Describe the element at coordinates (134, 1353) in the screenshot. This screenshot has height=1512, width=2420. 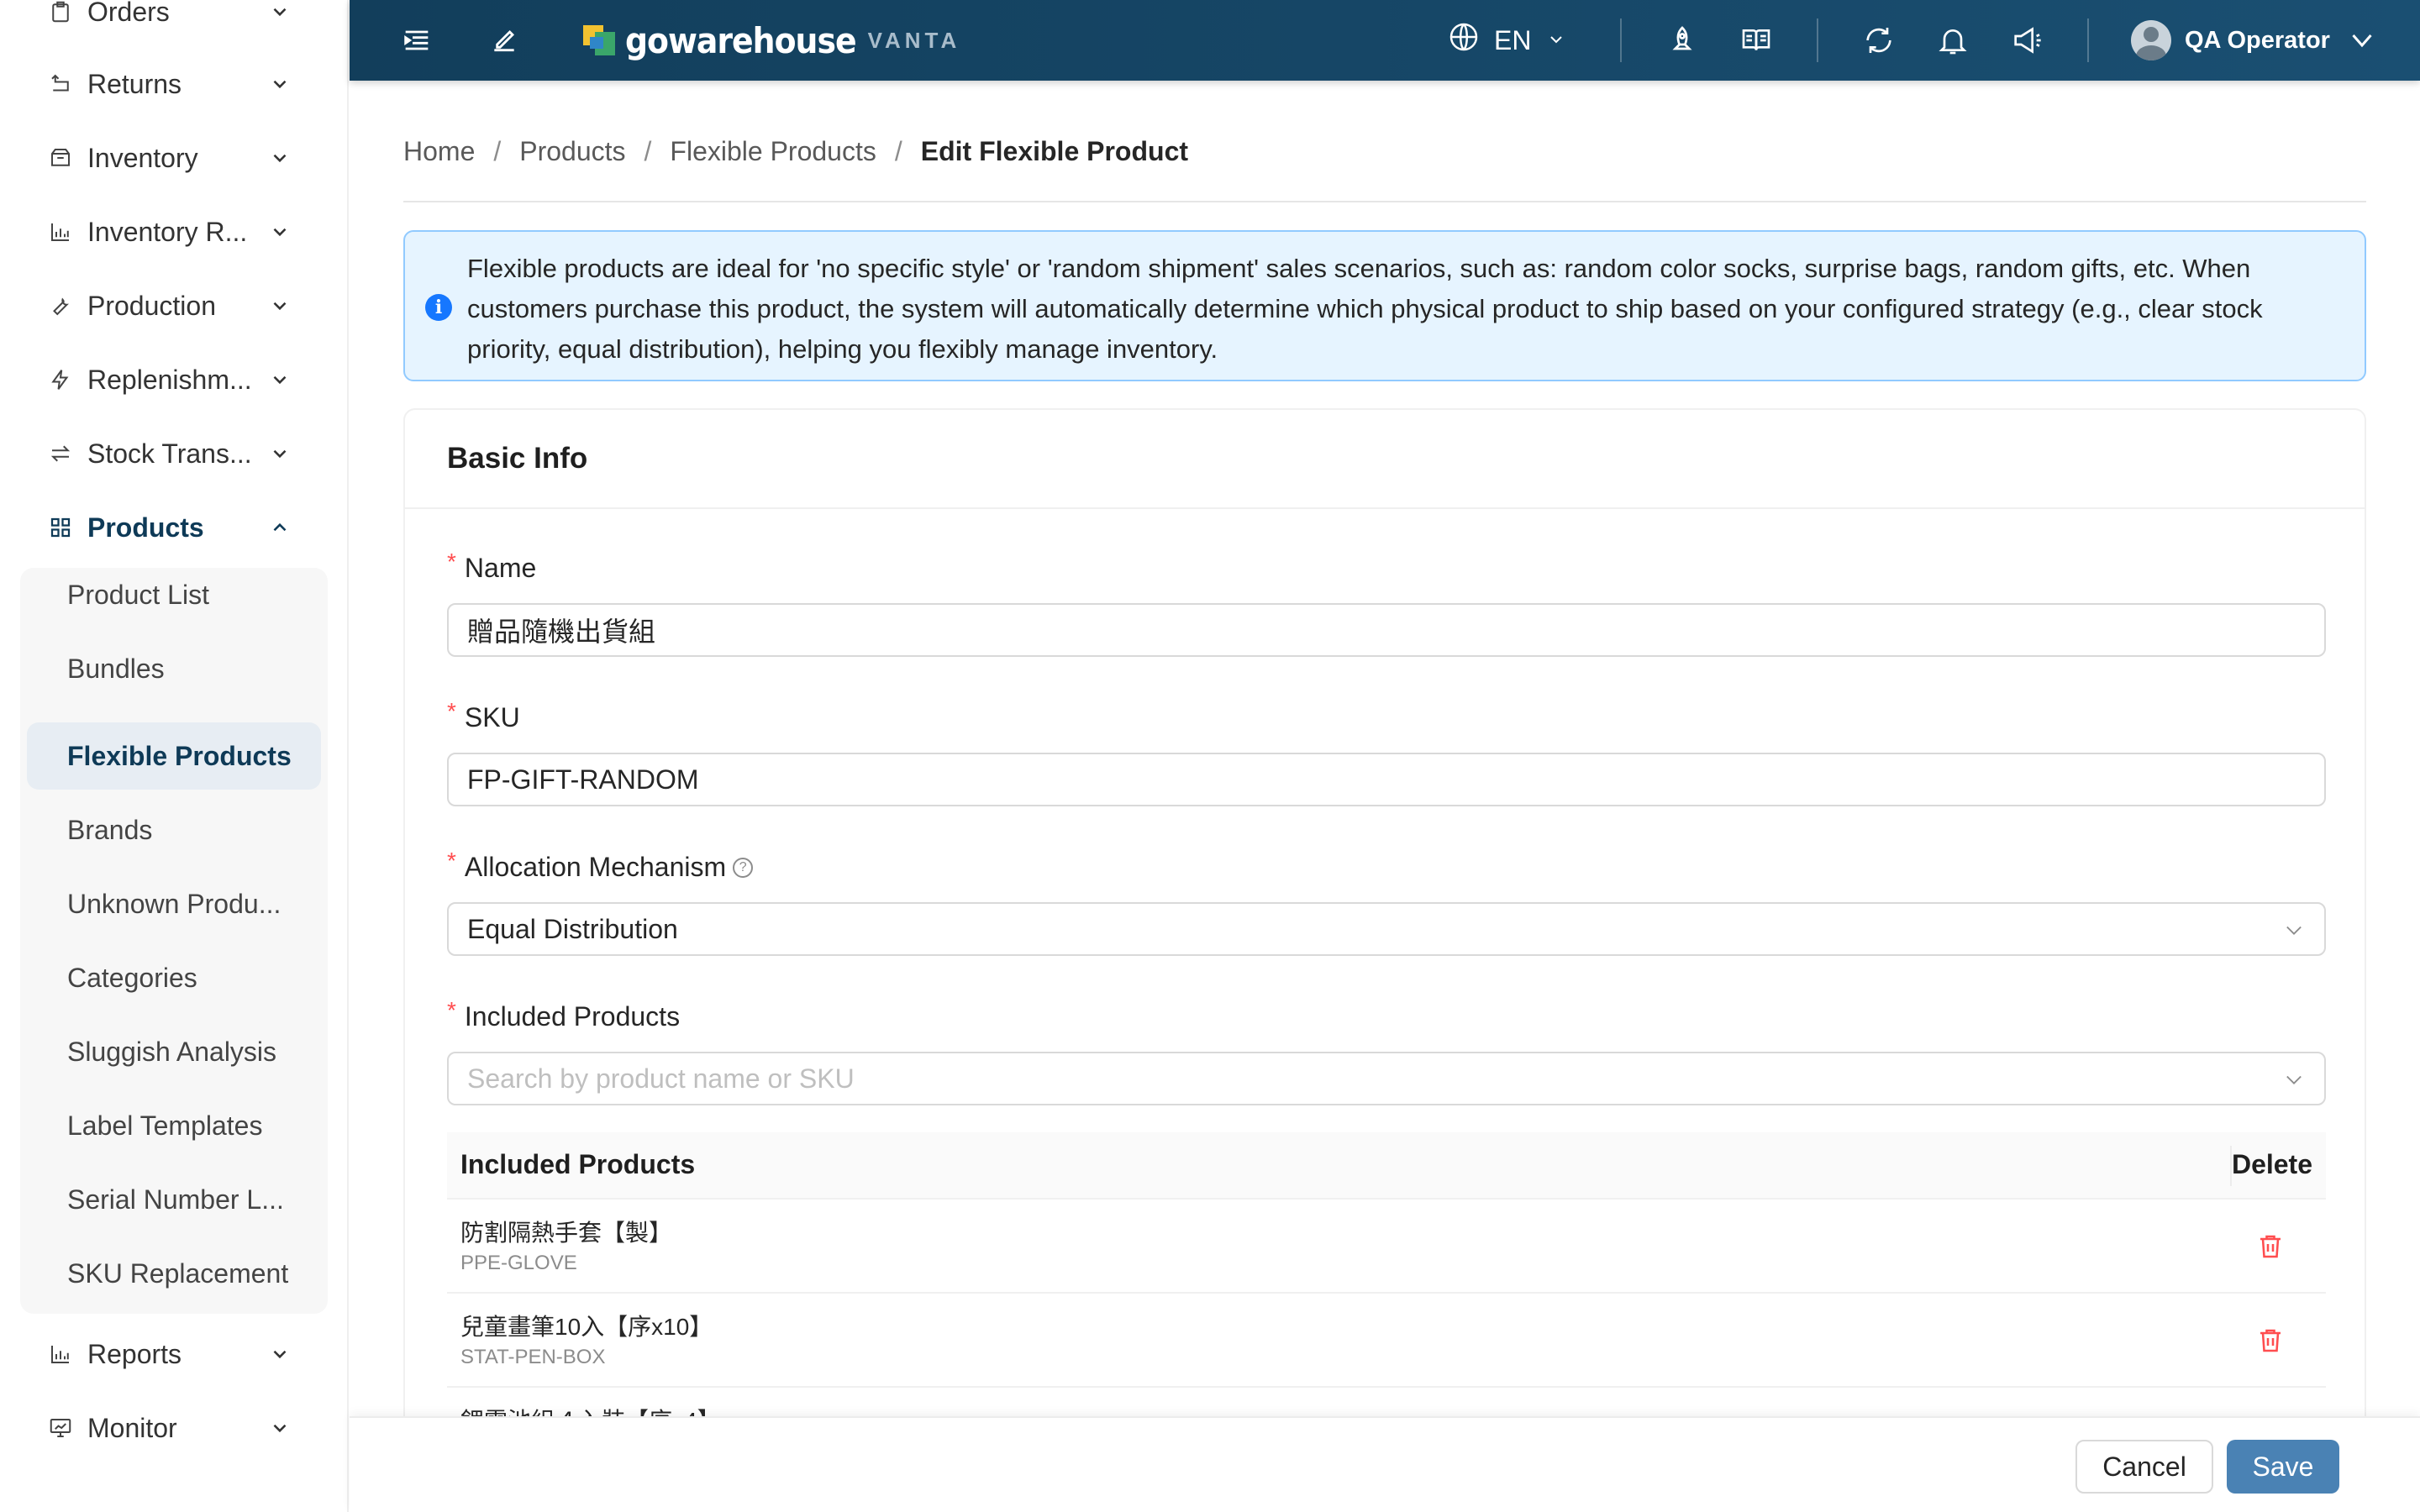
I see `sidebar-item-label: Reports` at that location.